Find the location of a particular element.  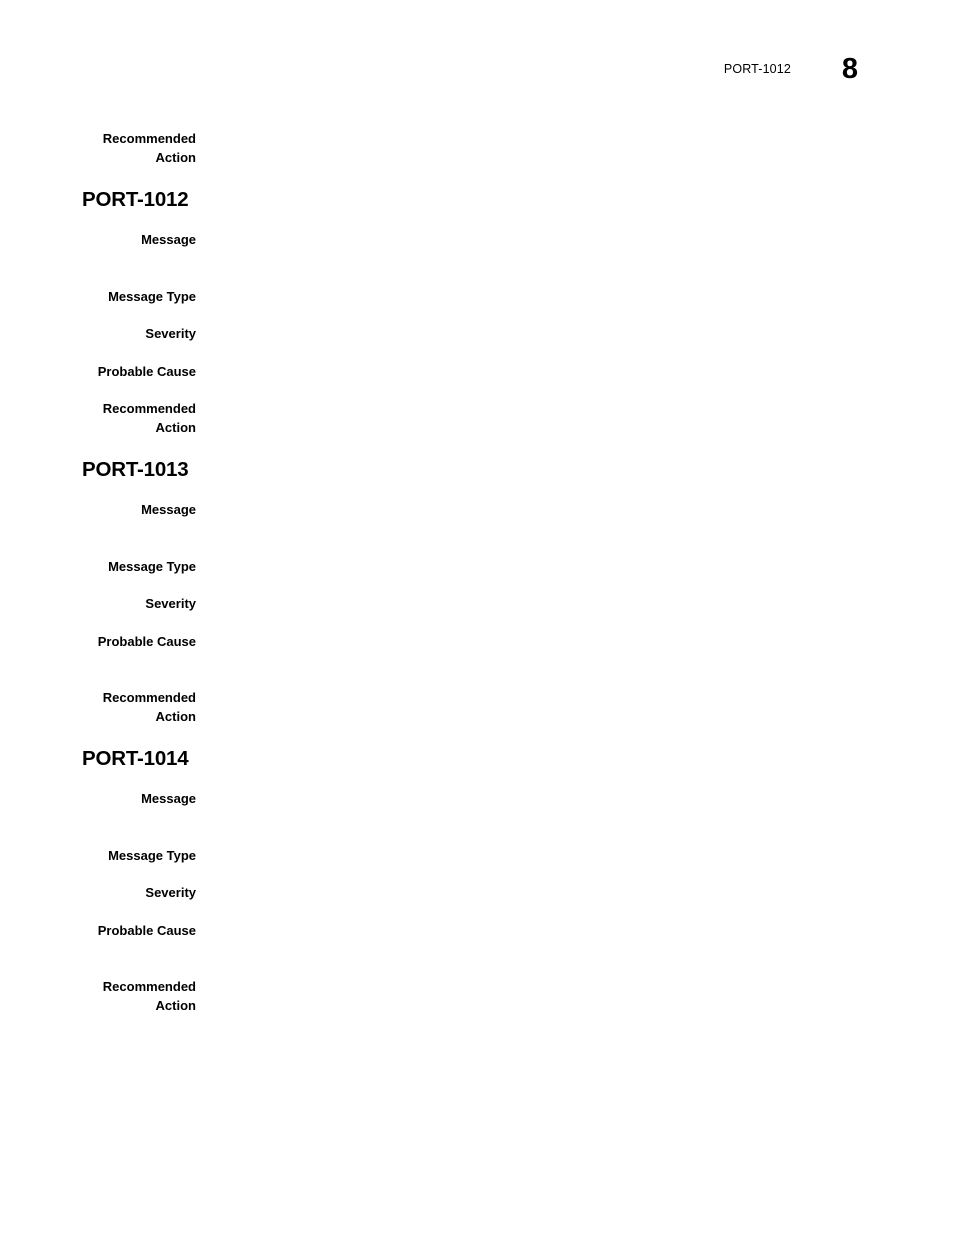

definition-row-recommended-action-continued: Recommended Action is located at coordinates (477, 148).